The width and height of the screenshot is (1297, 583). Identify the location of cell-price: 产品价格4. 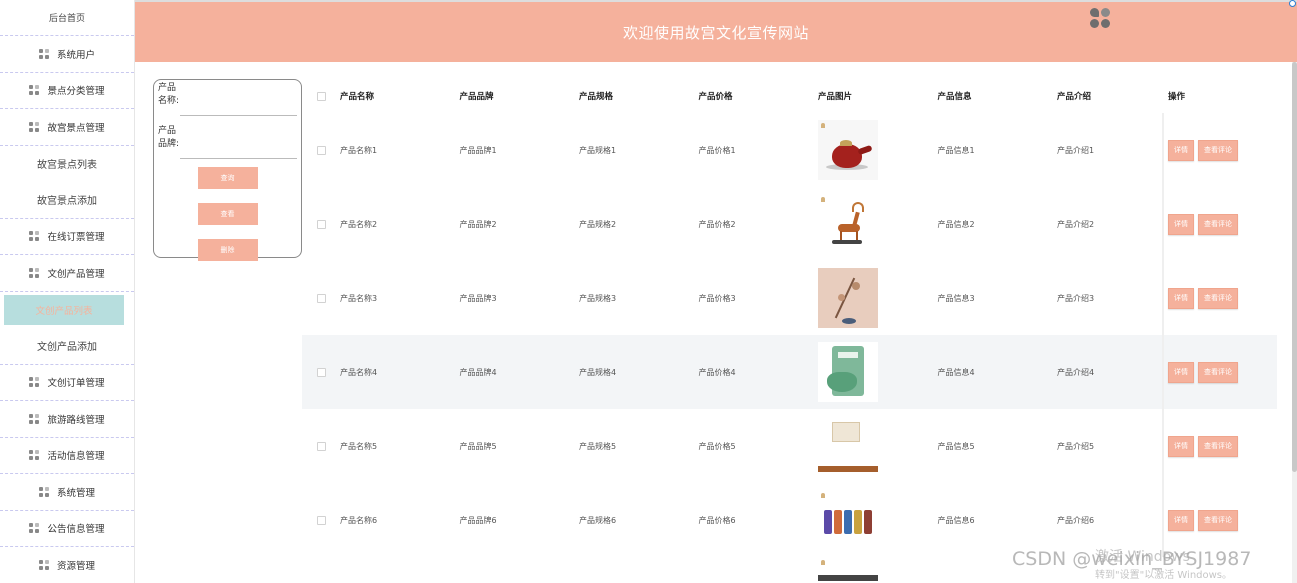
(717, 372).